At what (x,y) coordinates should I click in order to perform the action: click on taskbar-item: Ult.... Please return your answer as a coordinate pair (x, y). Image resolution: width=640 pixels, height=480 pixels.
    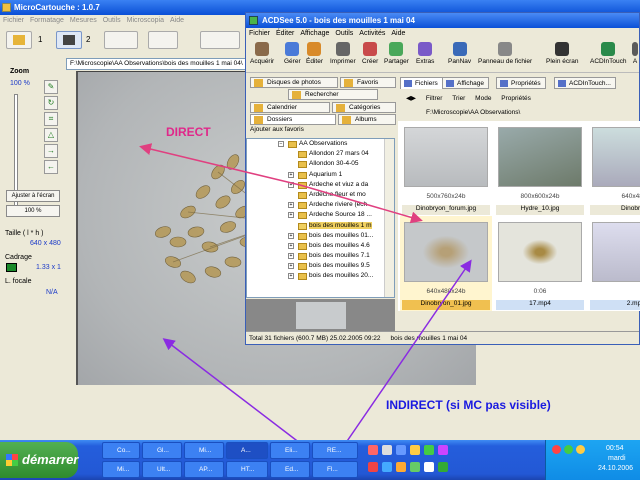
    Looking at the image, I should click on (162, 469).